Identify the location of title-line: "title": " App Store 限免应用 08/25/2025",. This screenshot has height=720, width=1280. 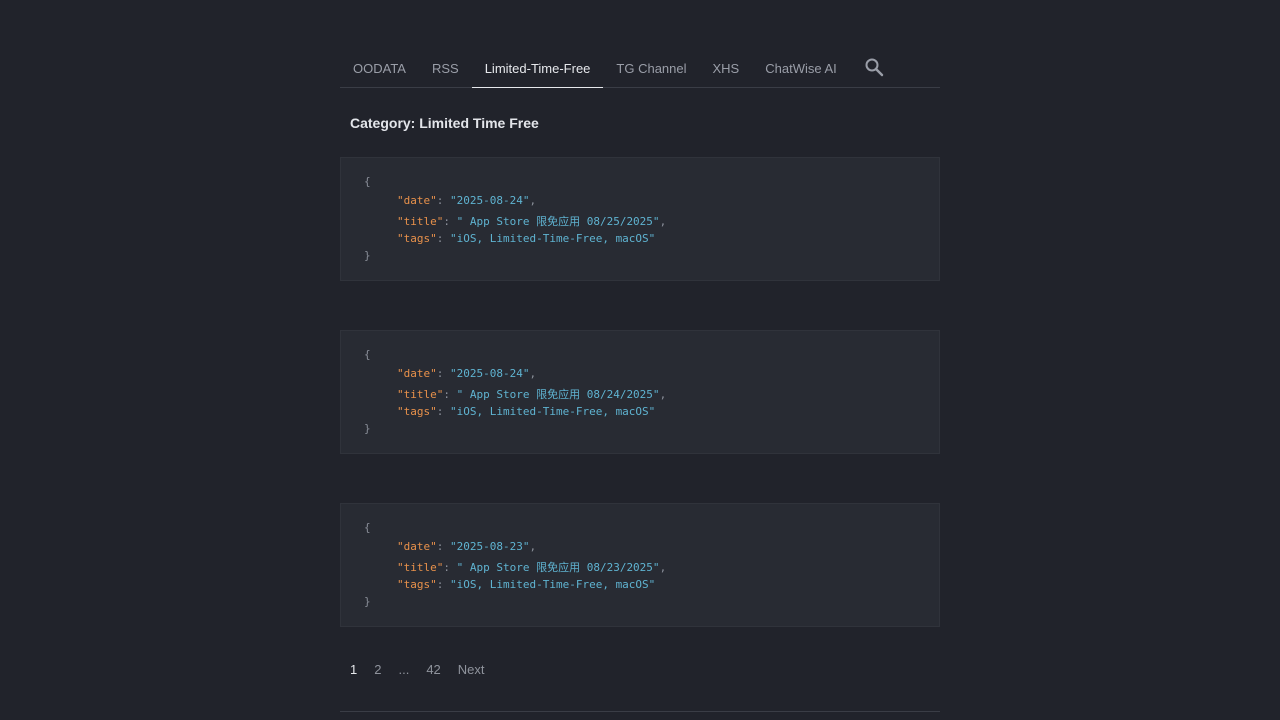
(531, 221).